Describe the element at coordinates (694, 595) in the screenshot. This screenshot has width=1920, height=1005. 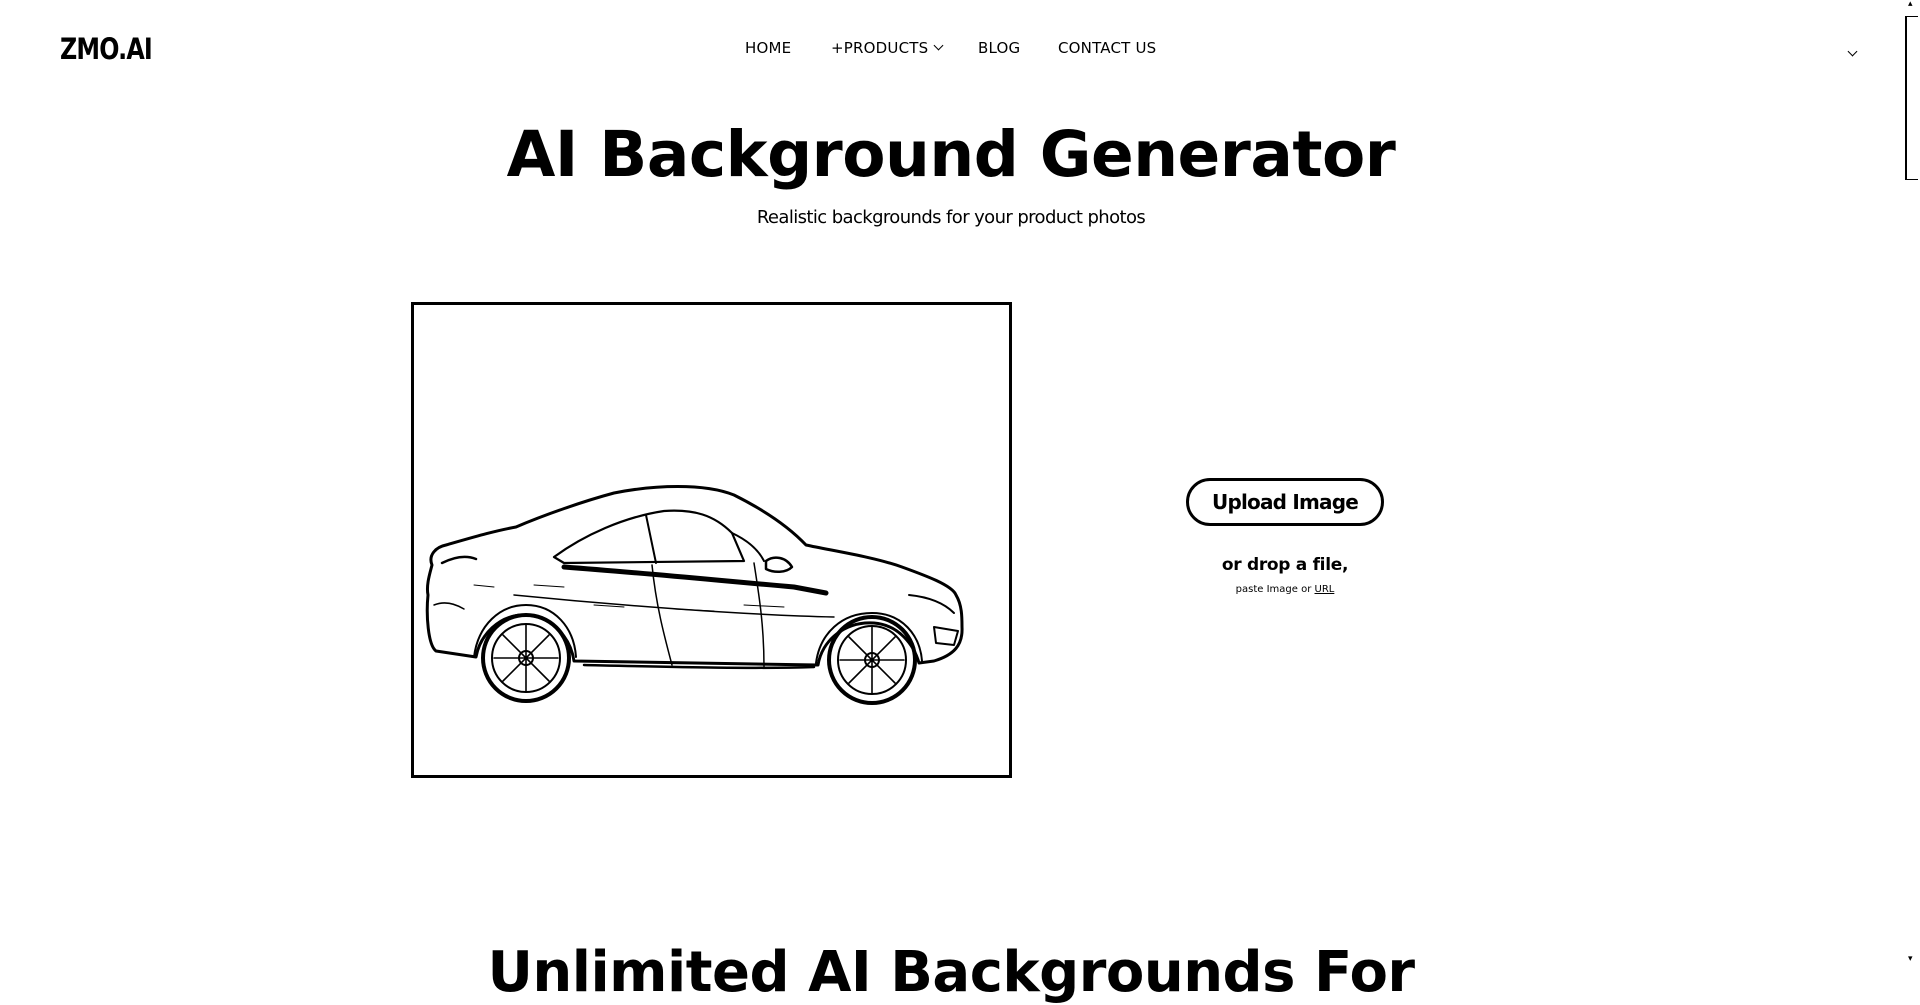
I see `car-icon` at that location.